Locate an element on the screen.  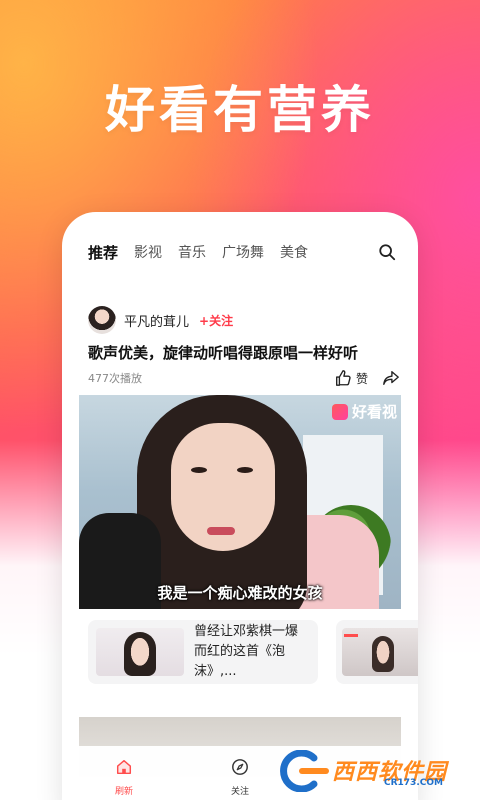
recommendation-card is located at coordinates (377, 652).